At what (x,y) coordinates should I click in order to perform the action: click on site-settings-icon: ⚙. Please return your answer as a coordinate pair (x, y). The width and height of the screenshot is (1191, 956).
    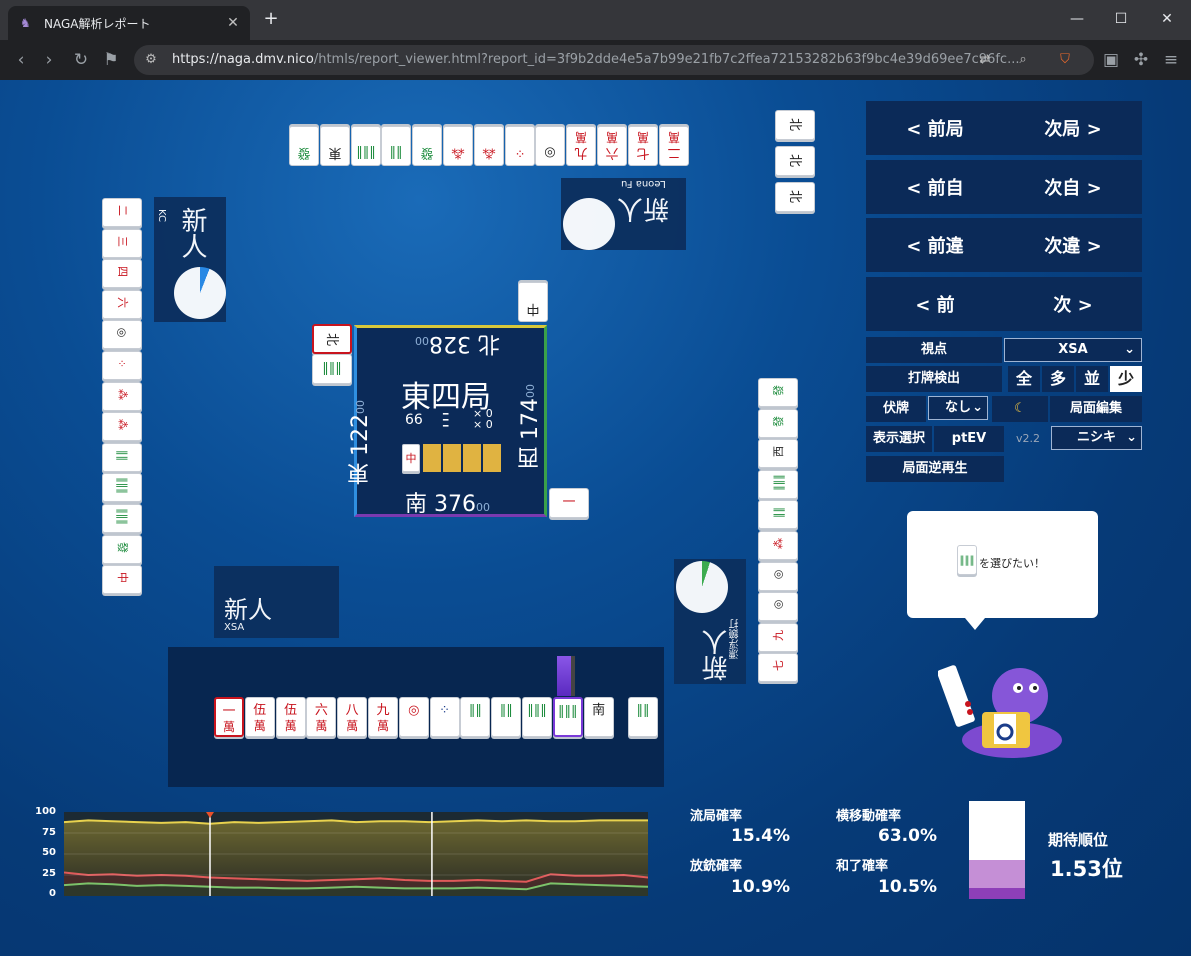
    Looking at the image, I should click on (151, 60).